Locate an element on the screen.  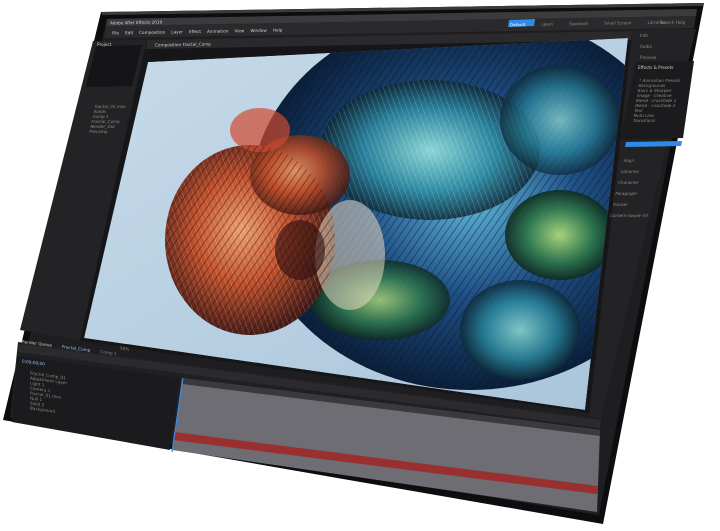
effect-selected-row is located at coordinates (653, 144).